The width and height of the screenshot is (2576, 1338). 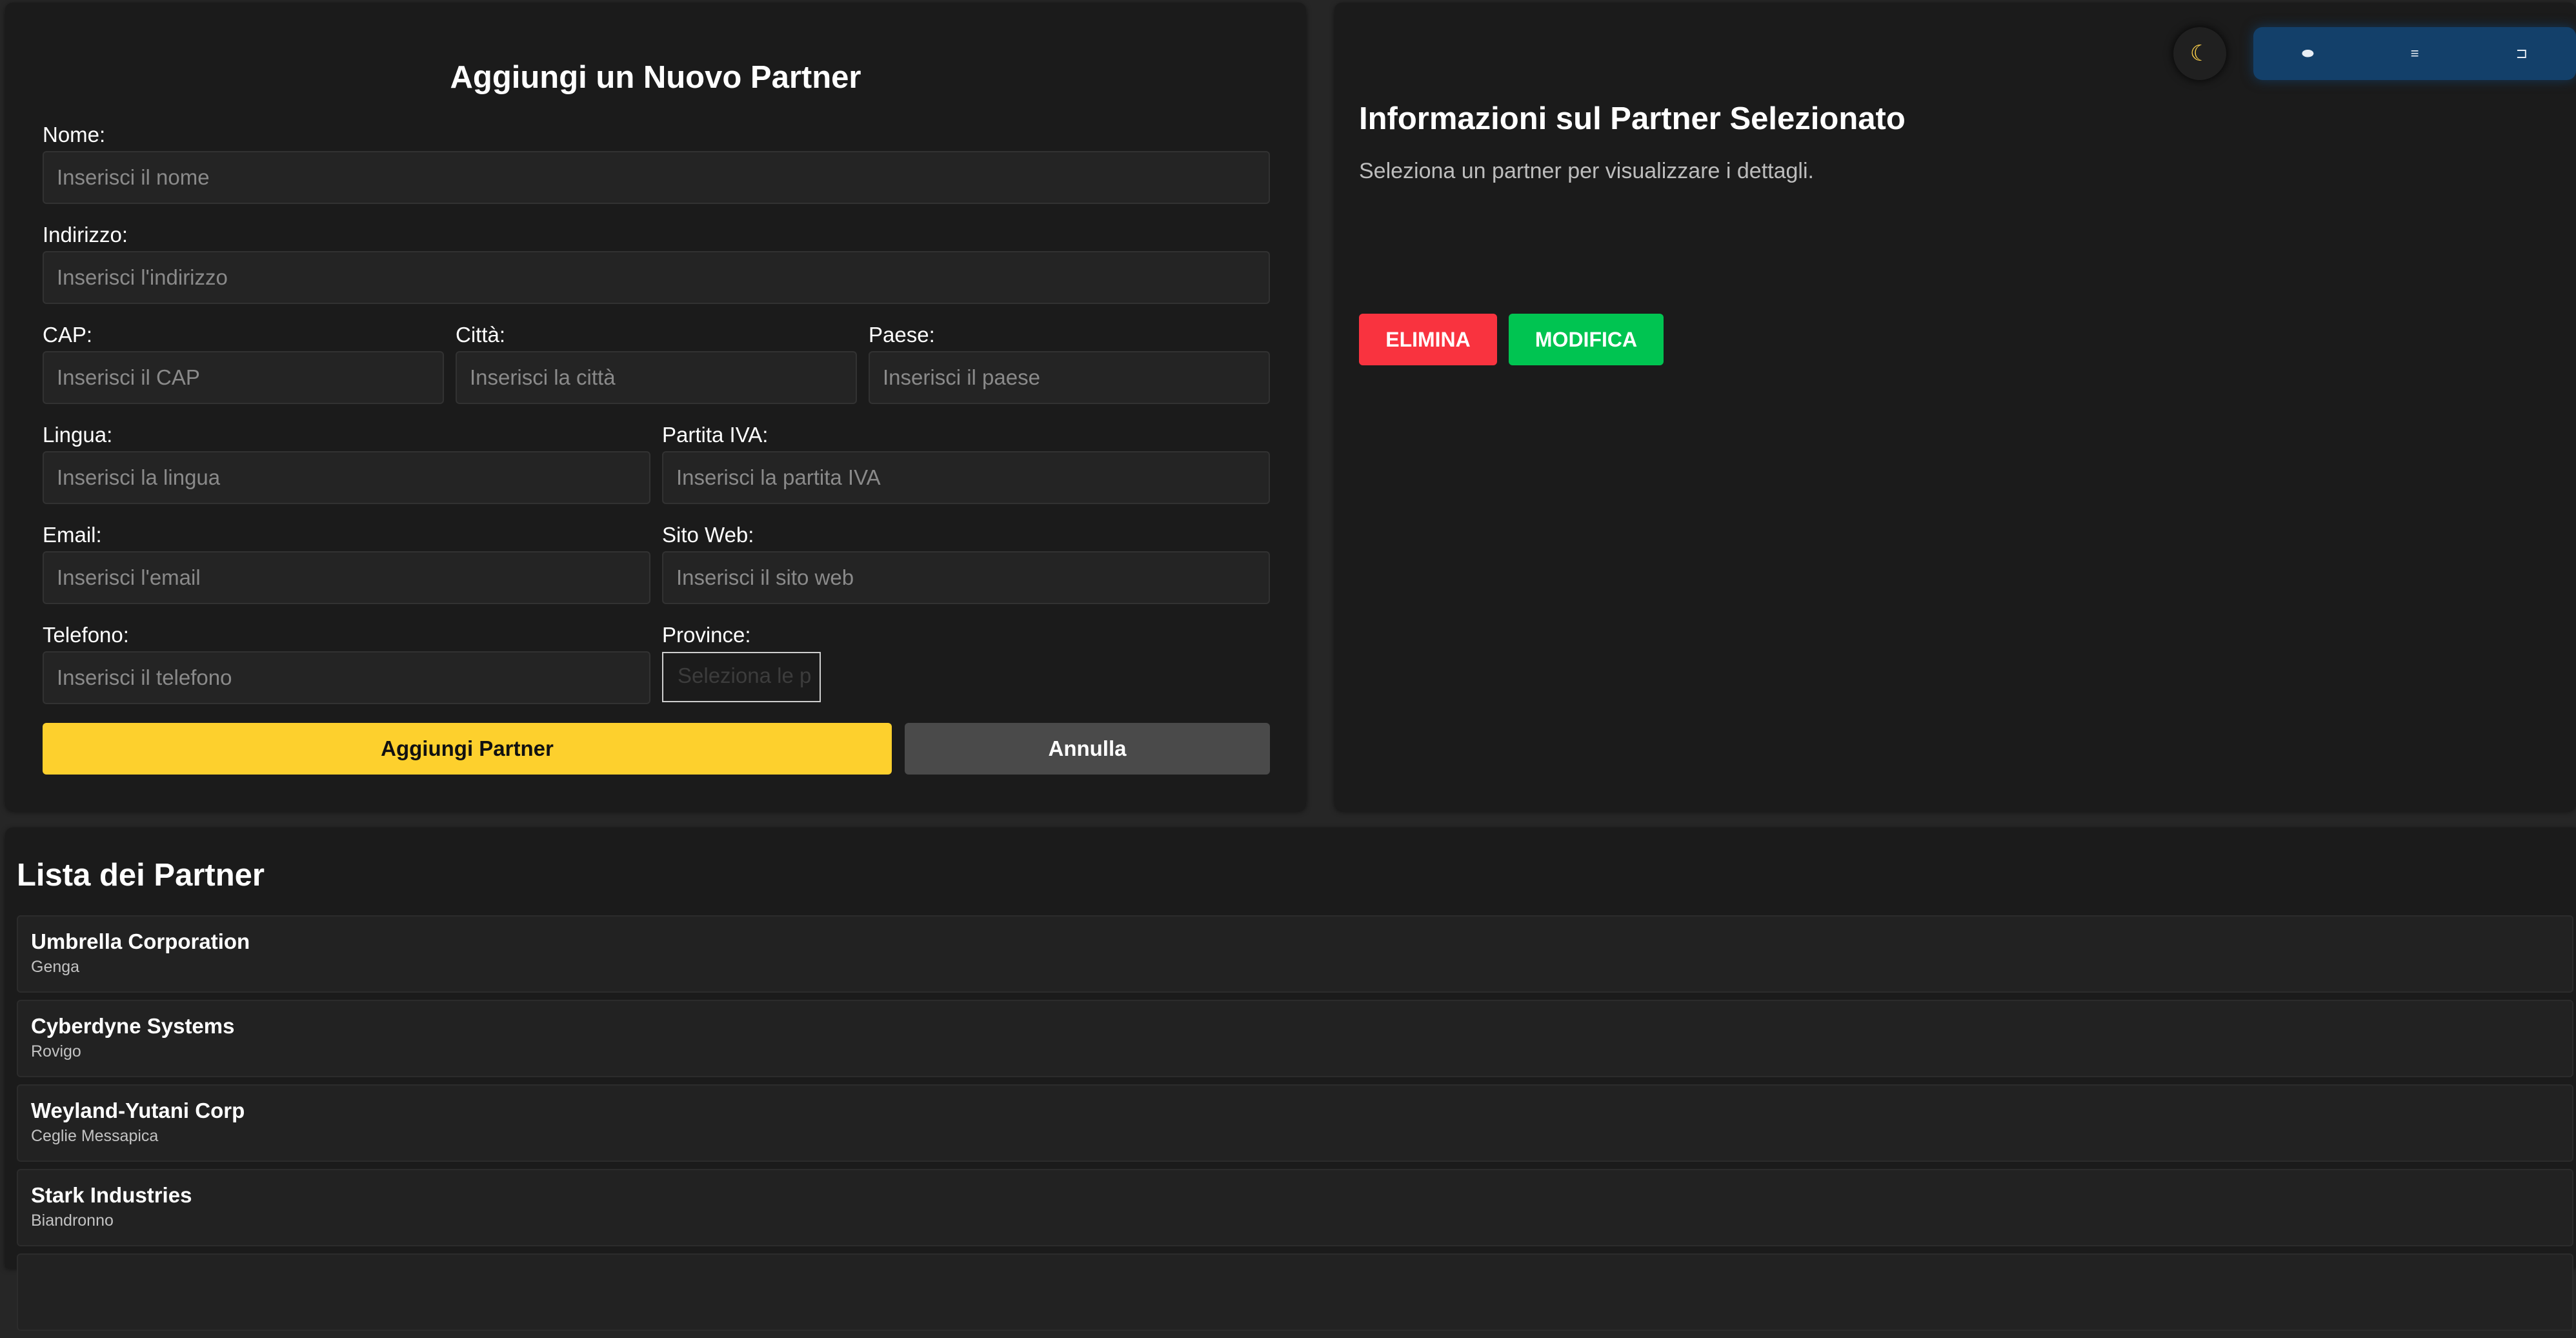 What do you see at coordinates (966, 577) in the screenshot?
I see `website-input` at bounding box center [966, 577].